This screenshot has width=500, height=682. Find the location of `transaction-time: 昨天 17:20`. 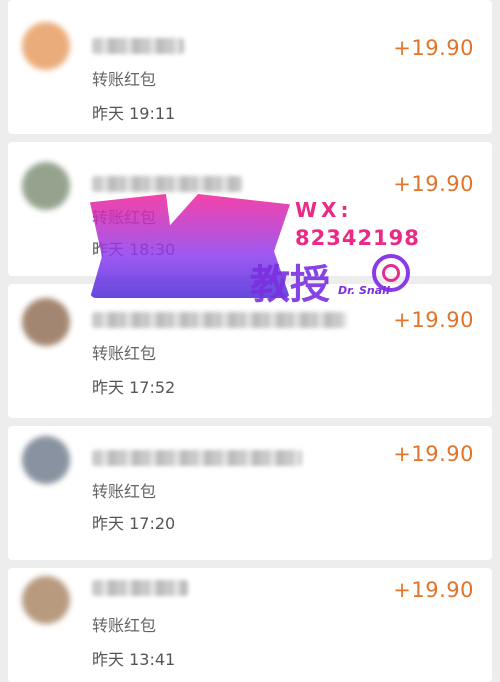

transaction-time: 昨天 17:20 is located at coordinates (134, 523).